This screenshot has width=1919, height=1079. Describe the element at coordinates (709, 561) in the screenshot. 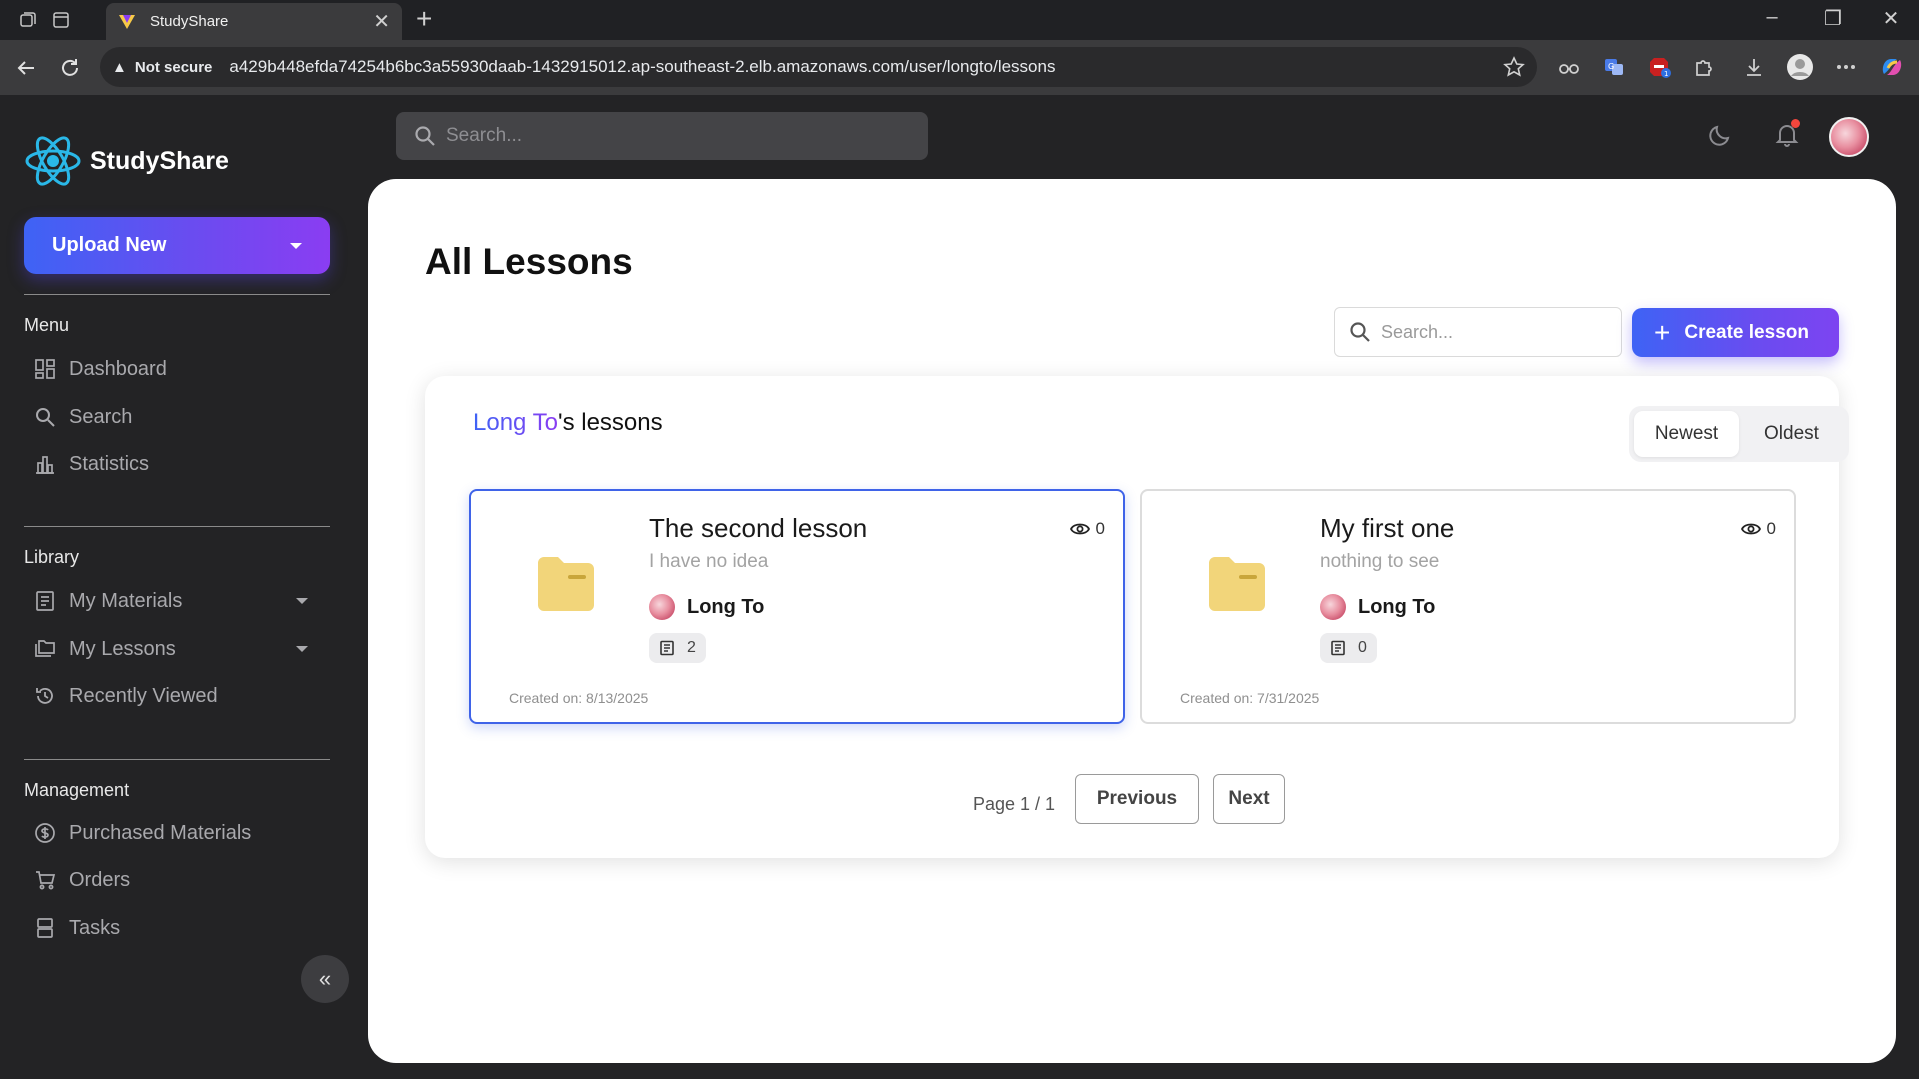

I see `lesson-description: I have no idea` at that location.